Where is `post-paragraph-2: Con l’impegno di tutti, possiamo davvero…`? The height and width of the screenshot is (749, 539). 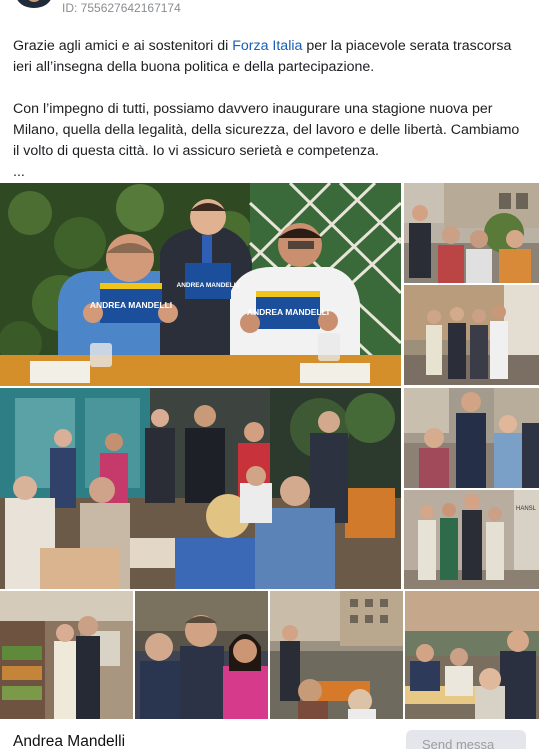 post-paragraph-2: Con l’impegno di tutti, possiamo davvero… is located at coordinates (266, 130).